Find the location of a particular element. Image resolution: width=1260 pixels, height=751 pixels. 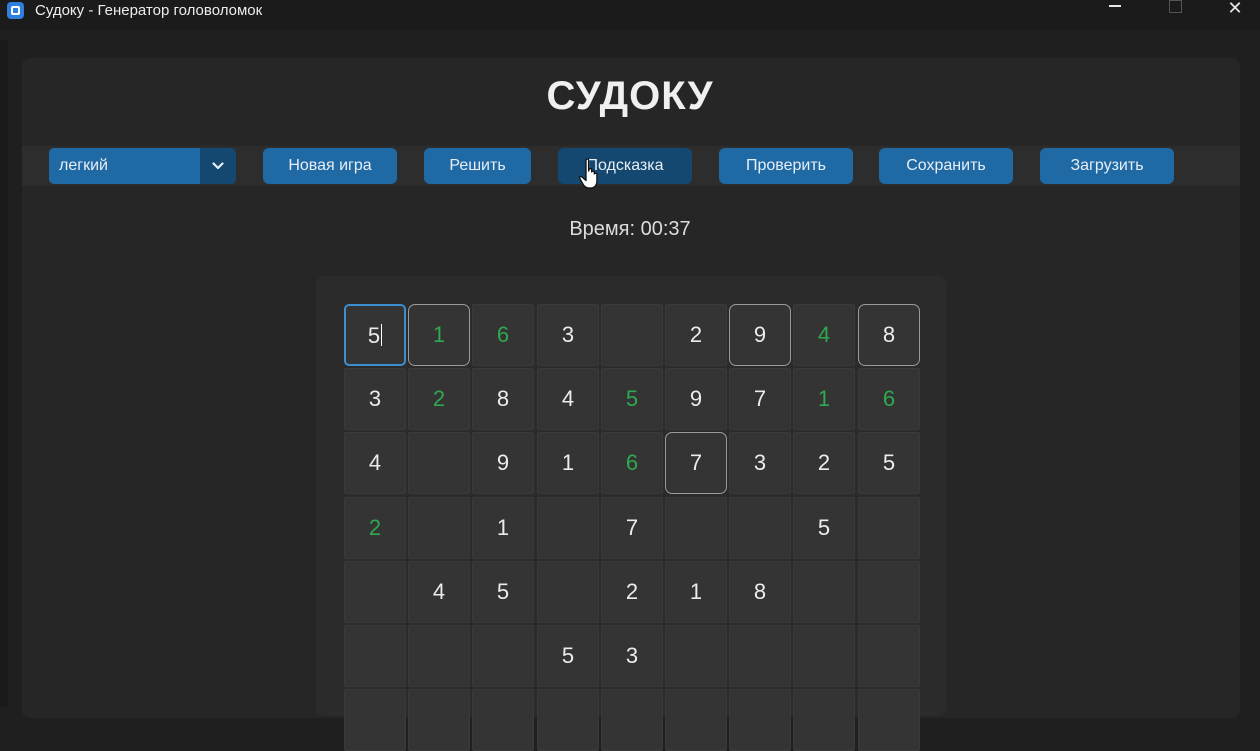

sudoku-cell-r2-c8: 1 is located at coordinates (824, 399).